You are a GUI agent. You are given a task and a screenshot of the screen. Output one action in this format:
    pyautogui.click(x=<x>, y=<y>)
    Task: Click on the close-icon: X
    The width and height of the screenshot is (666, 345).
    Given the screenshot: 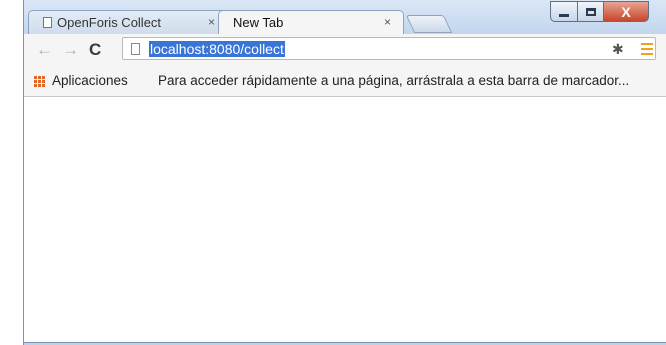 What is the action you would take?
    pyautogui.click(x=626, y=11)
    